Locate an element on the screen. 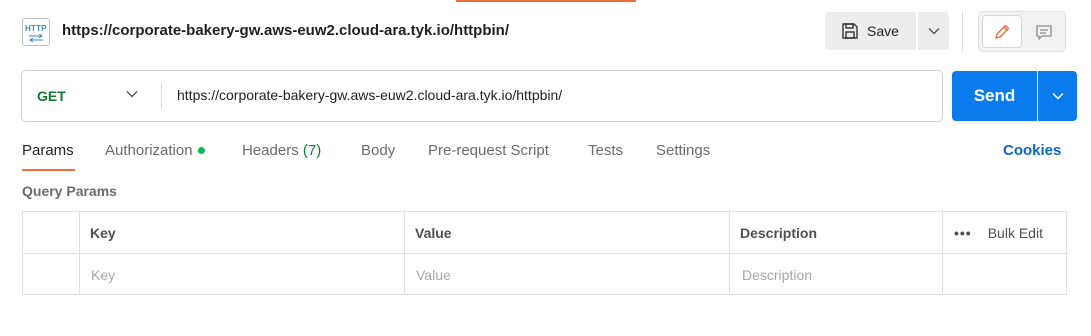 This screenshot has width=1091, height=336. pencil-icon is located at coordinates (1002, 31).